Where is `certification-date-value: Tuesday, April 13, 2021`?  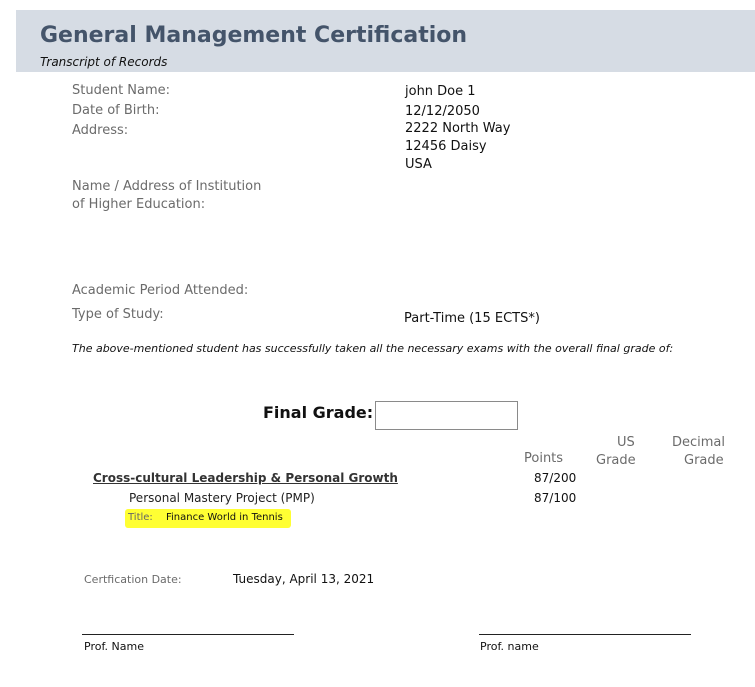 certification-date-value: Tuesday, April 13, 2021 is located at coordinates (304, 579).